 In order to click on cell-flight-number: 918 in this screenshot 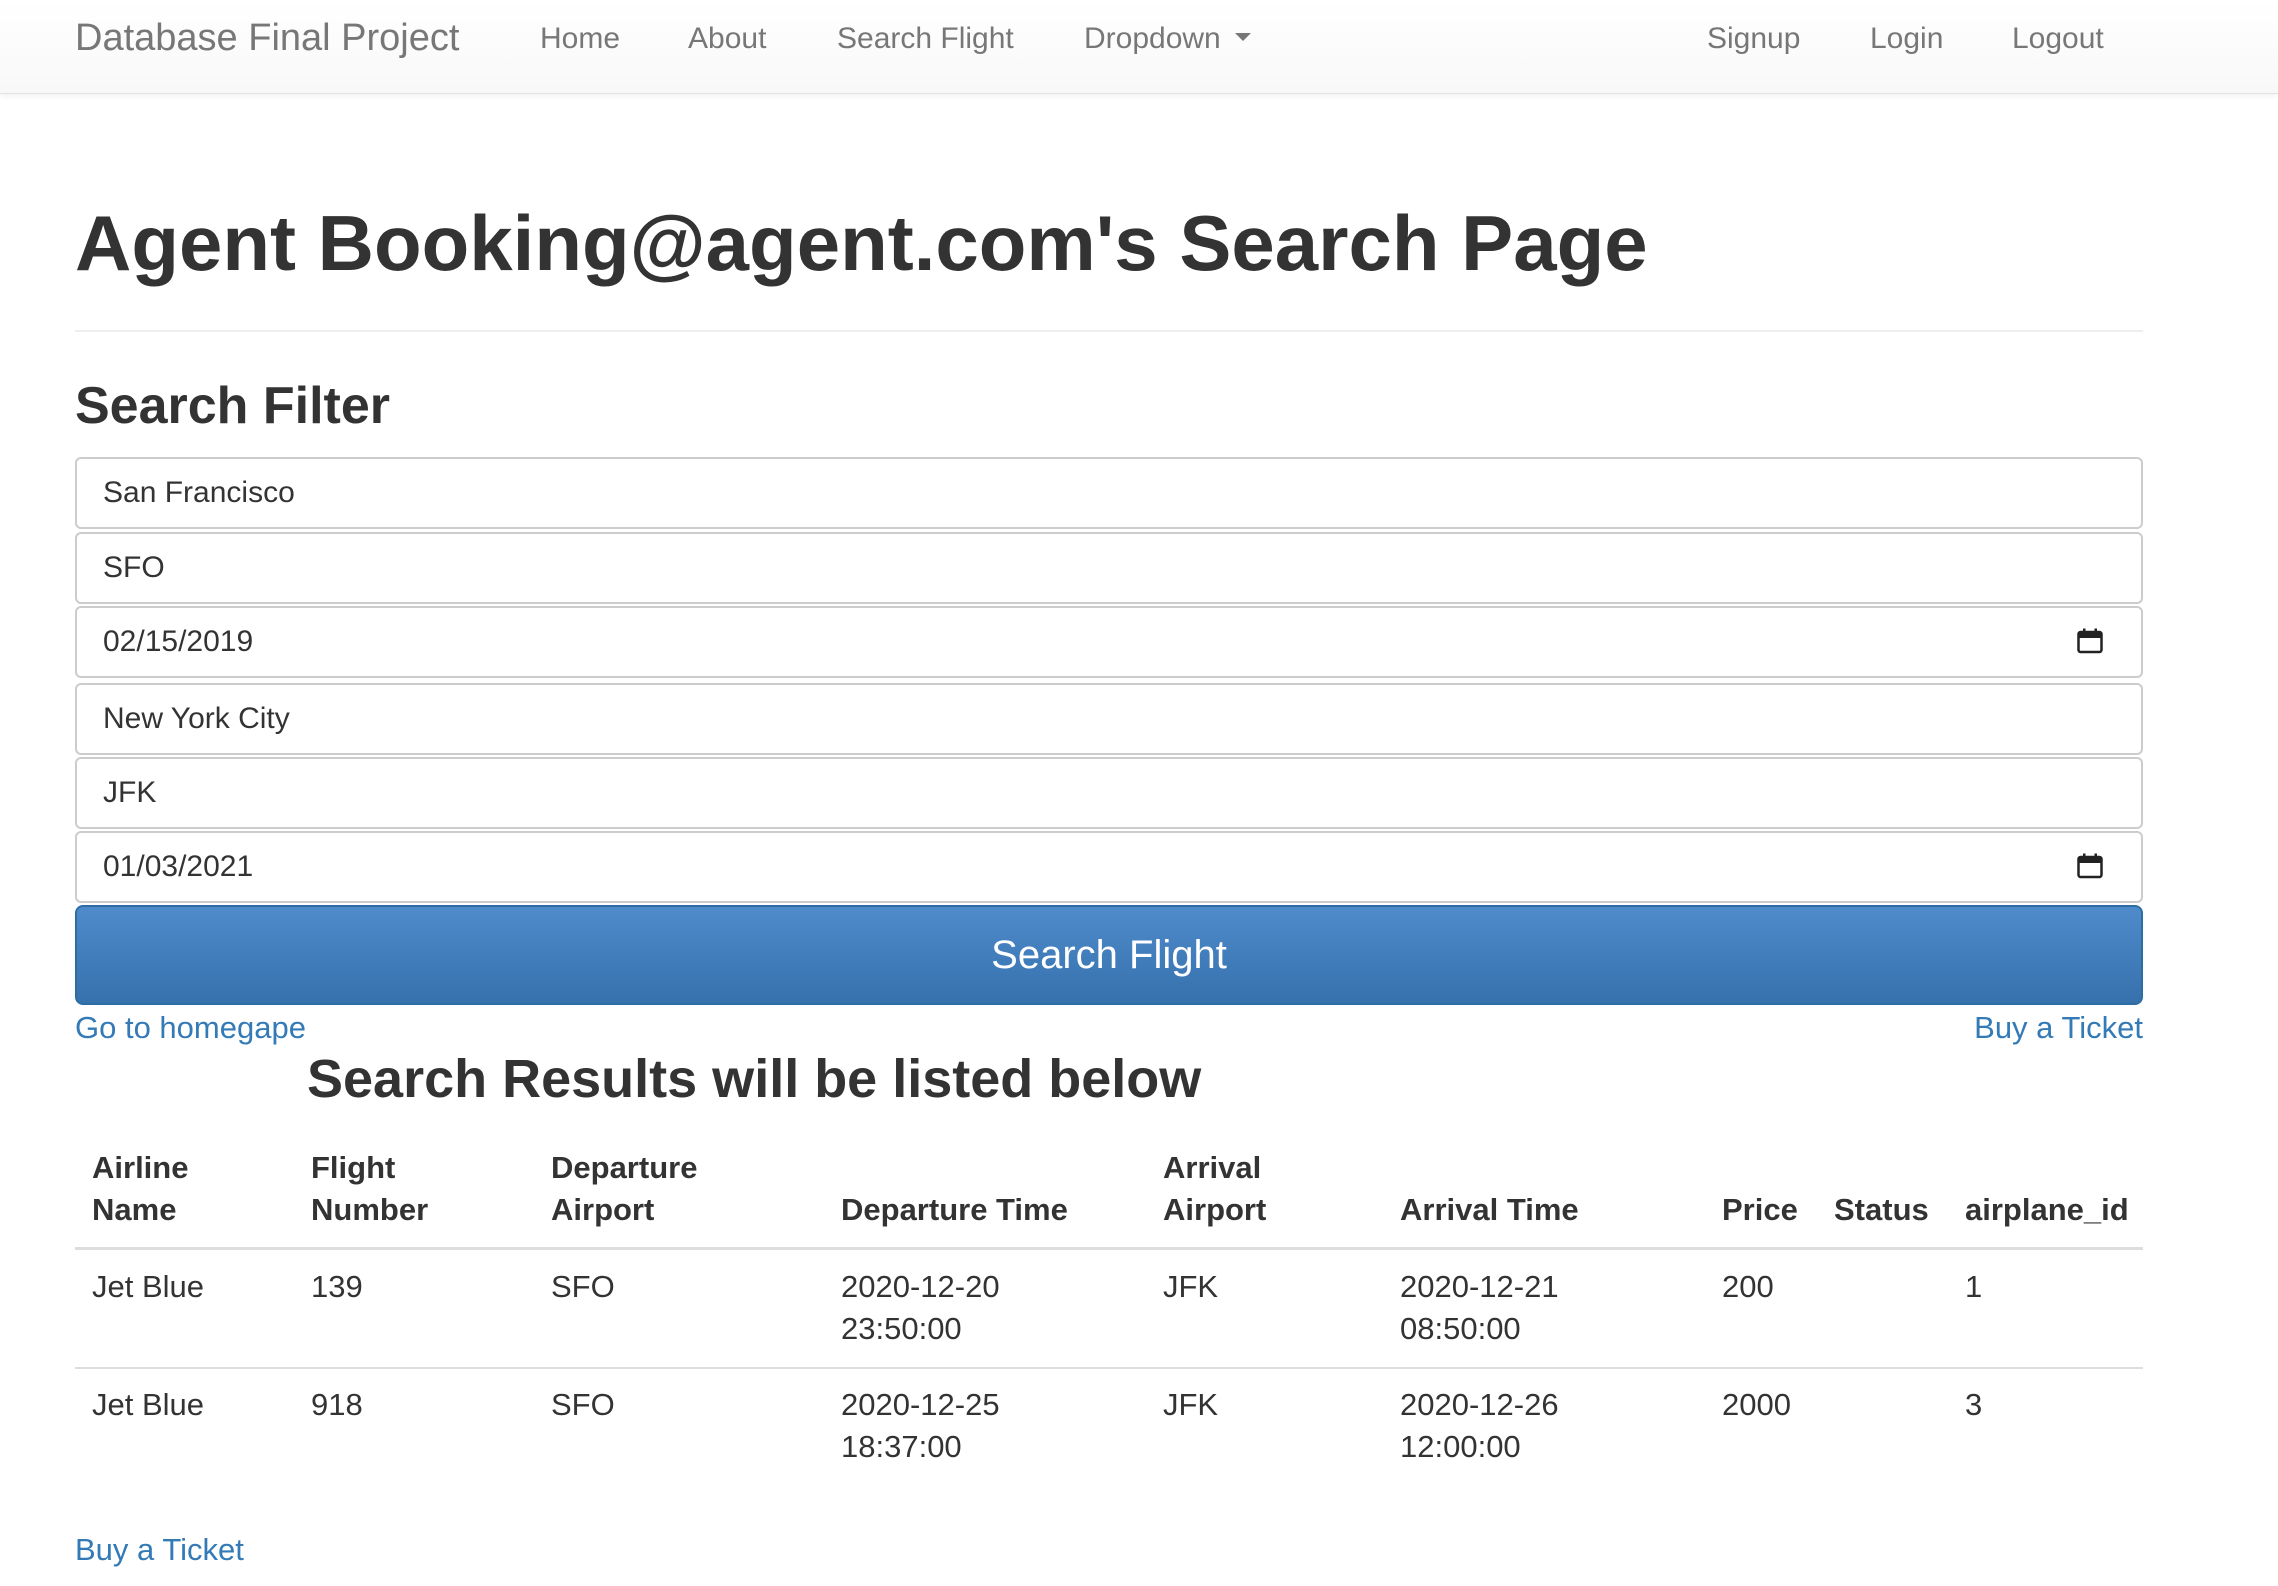, I will do `click(337, 1404)`.